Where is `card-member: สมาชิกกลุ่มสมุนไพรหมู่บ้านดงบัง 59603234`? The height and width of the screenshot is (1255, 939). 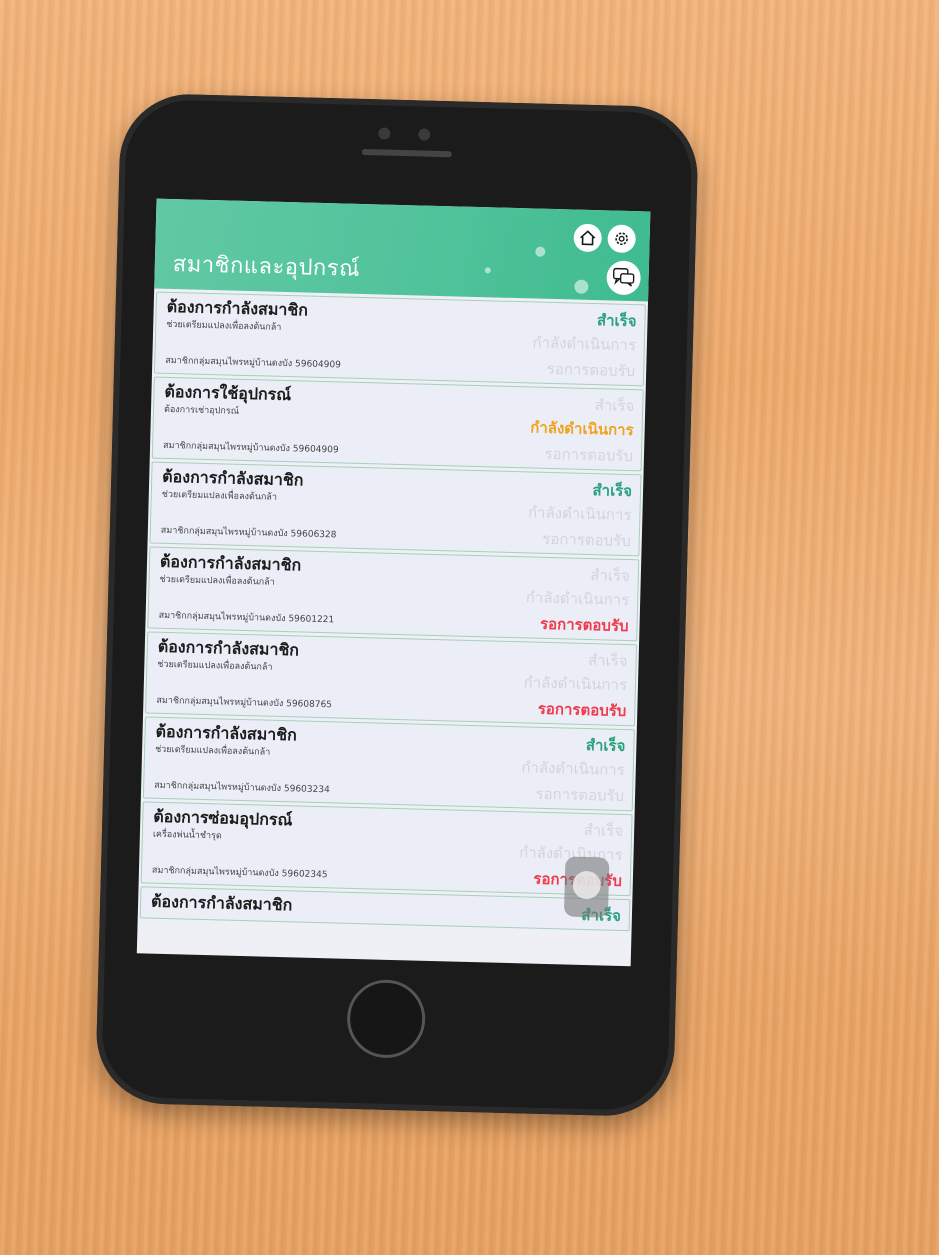
card-member: สมาชิกกลุ่มสมุนไพรหมู่บ้านดงบัง 59603234 is located at coordinates (242, 788).